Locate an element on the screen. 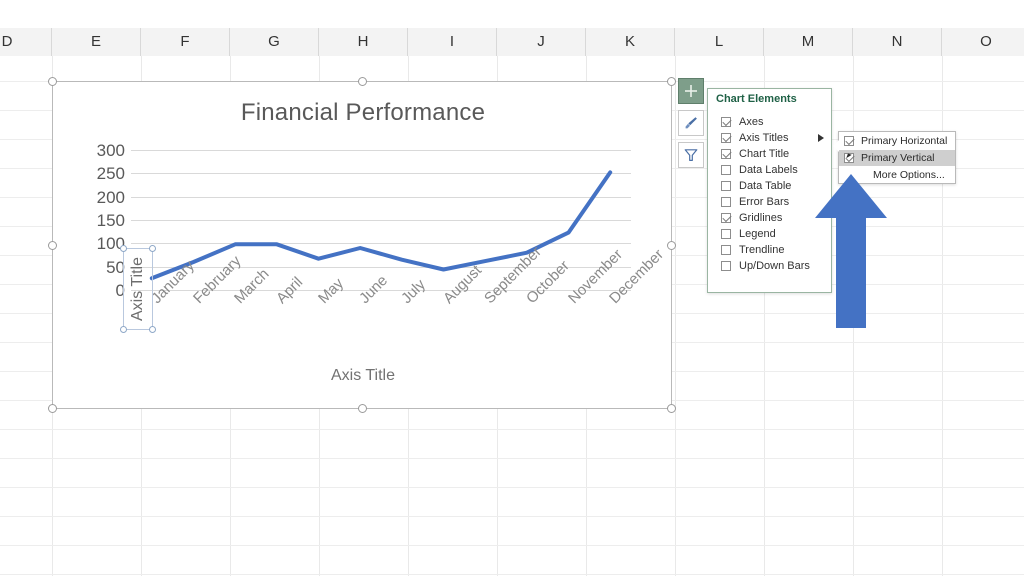  column-header-m: M is located at coordinates (808, 42).